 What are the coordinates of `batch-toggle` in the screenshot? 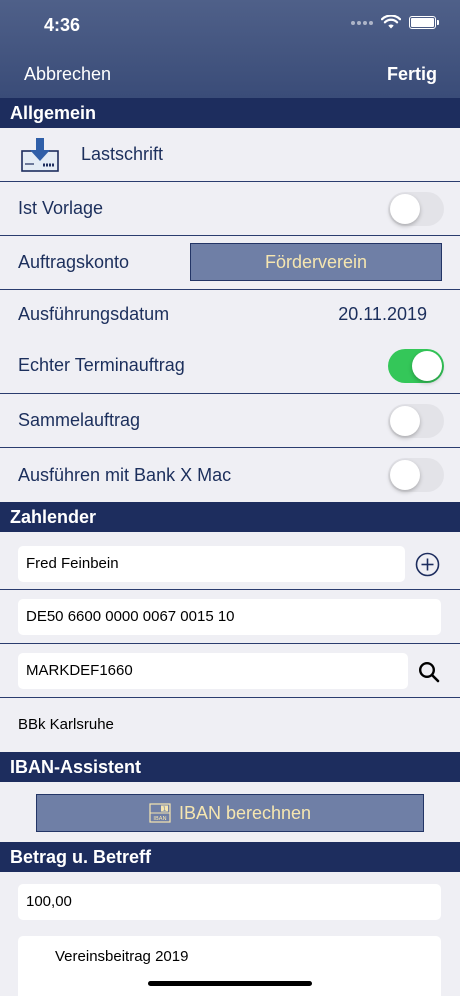 It's located at (416, 420).